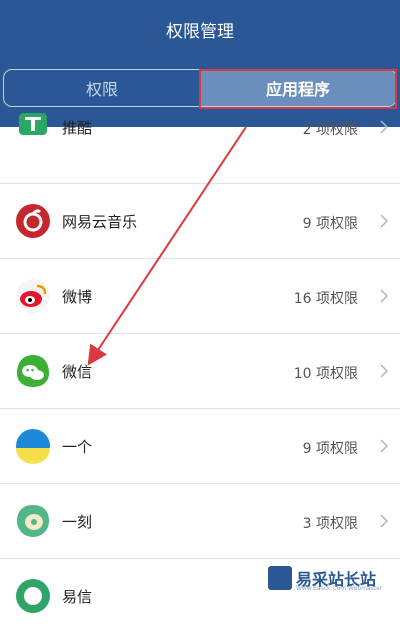  Describe the element at coordinates (339, 588) in the screenshot. I see `watermark-subtext: Www.Easck.Com Webmaster` at that location.